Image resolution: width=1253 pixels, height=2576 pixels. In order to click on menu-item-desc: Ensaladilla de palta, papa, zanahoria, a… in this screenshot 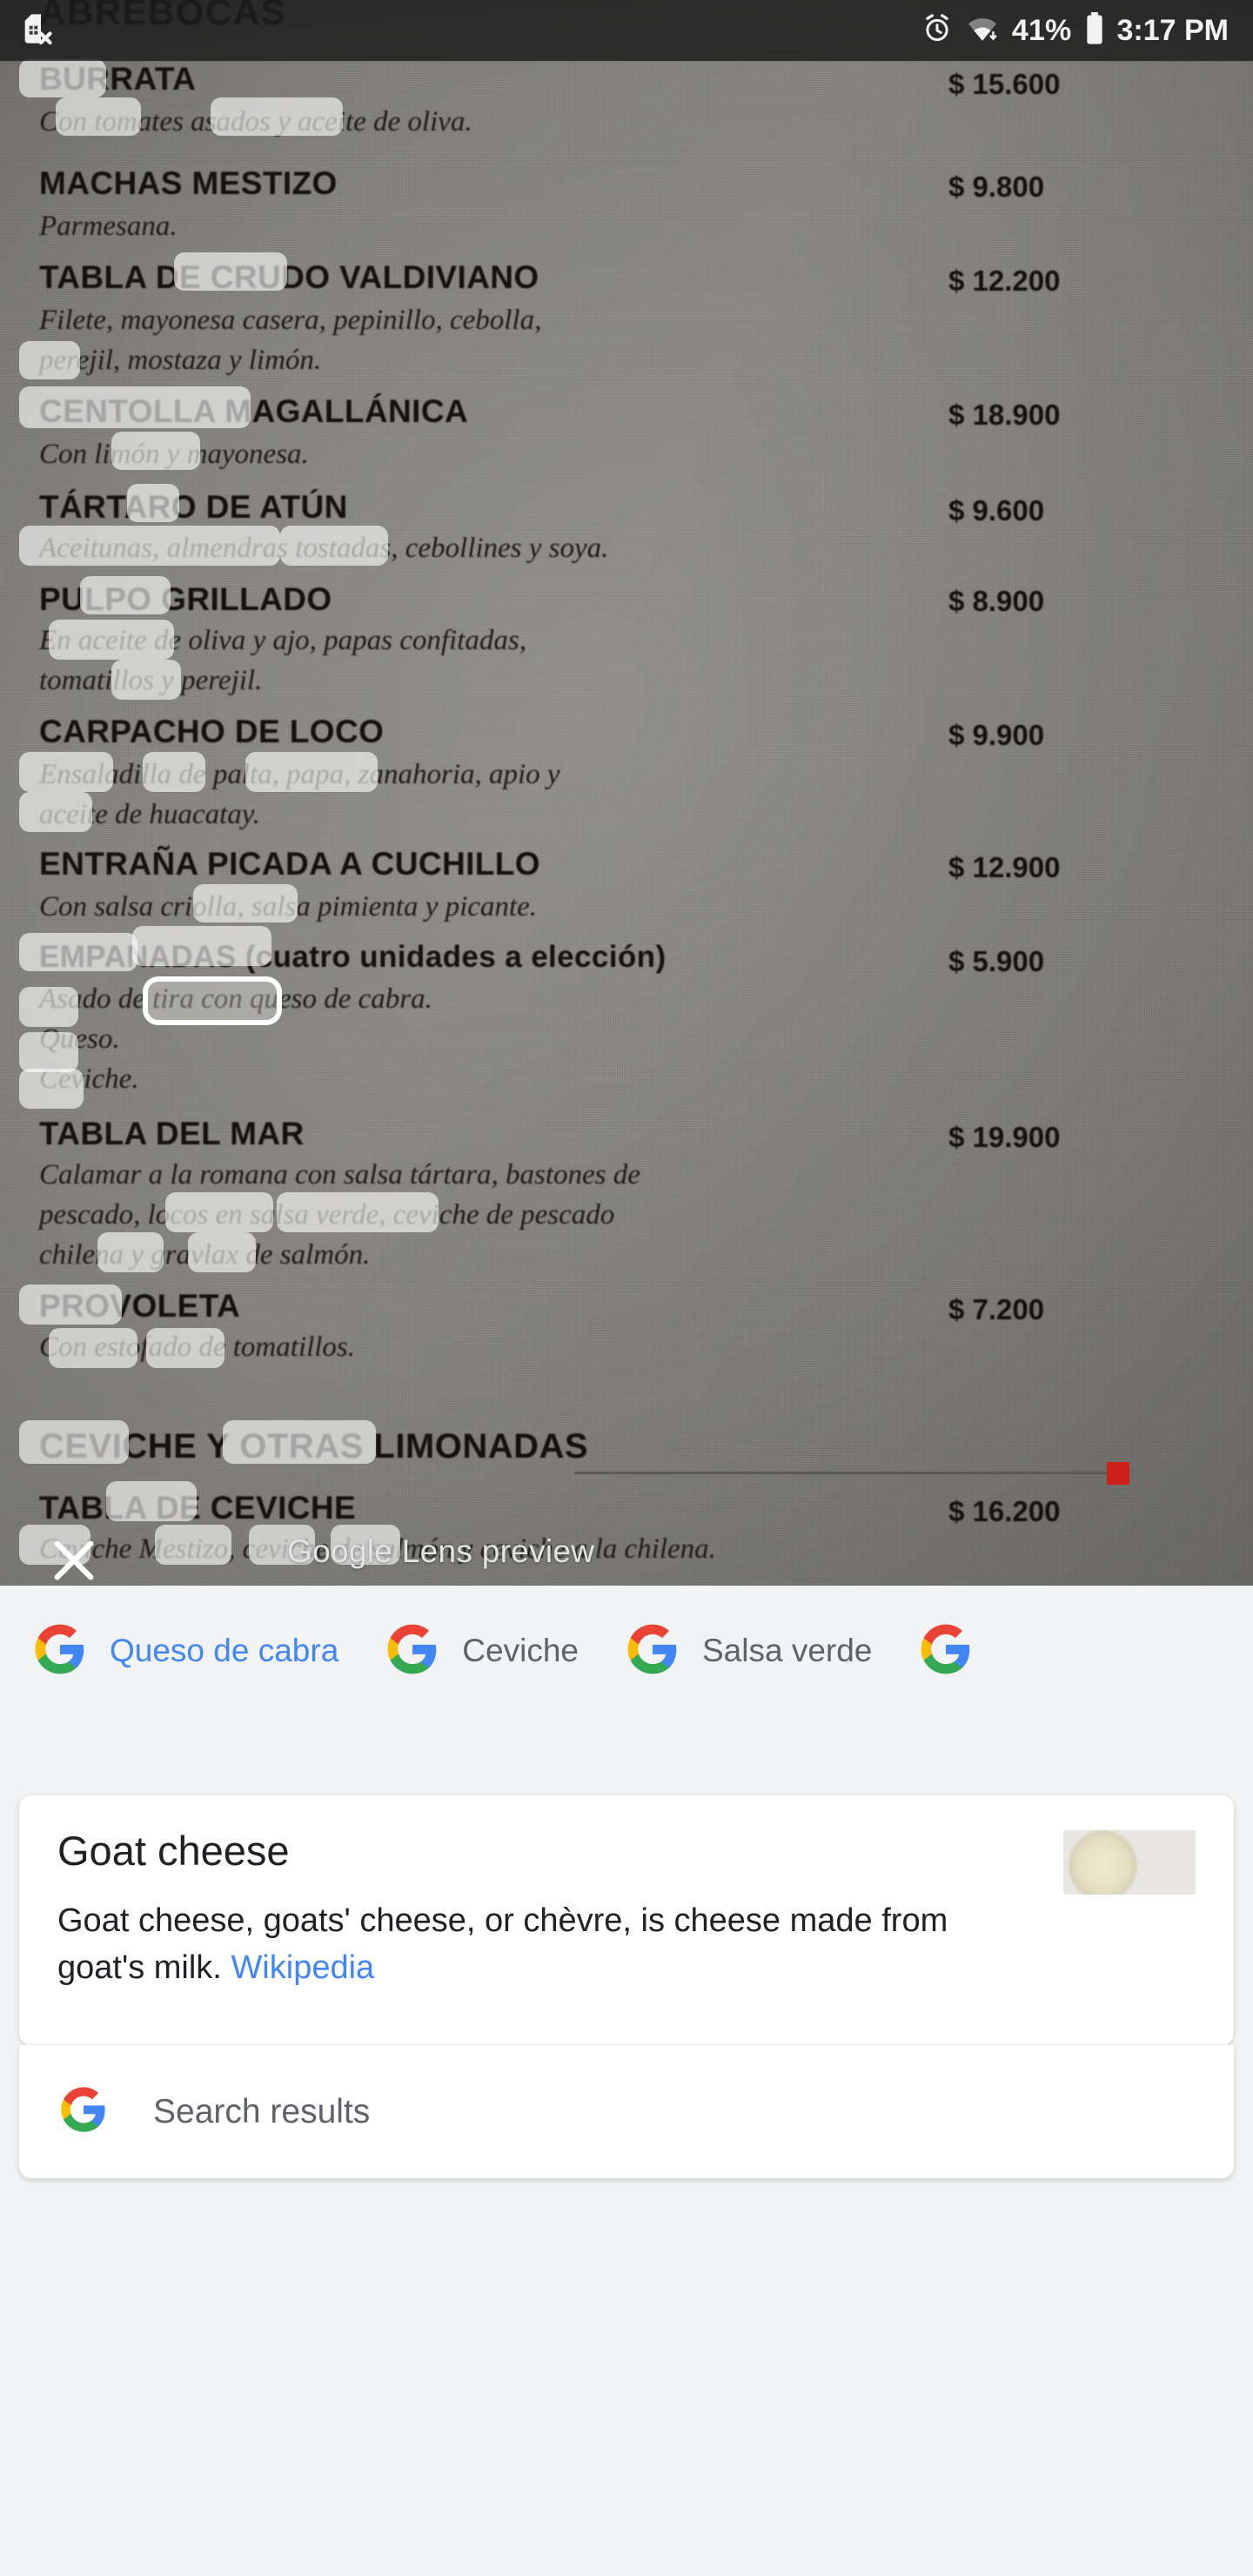, I will do `click(299, 775)`.